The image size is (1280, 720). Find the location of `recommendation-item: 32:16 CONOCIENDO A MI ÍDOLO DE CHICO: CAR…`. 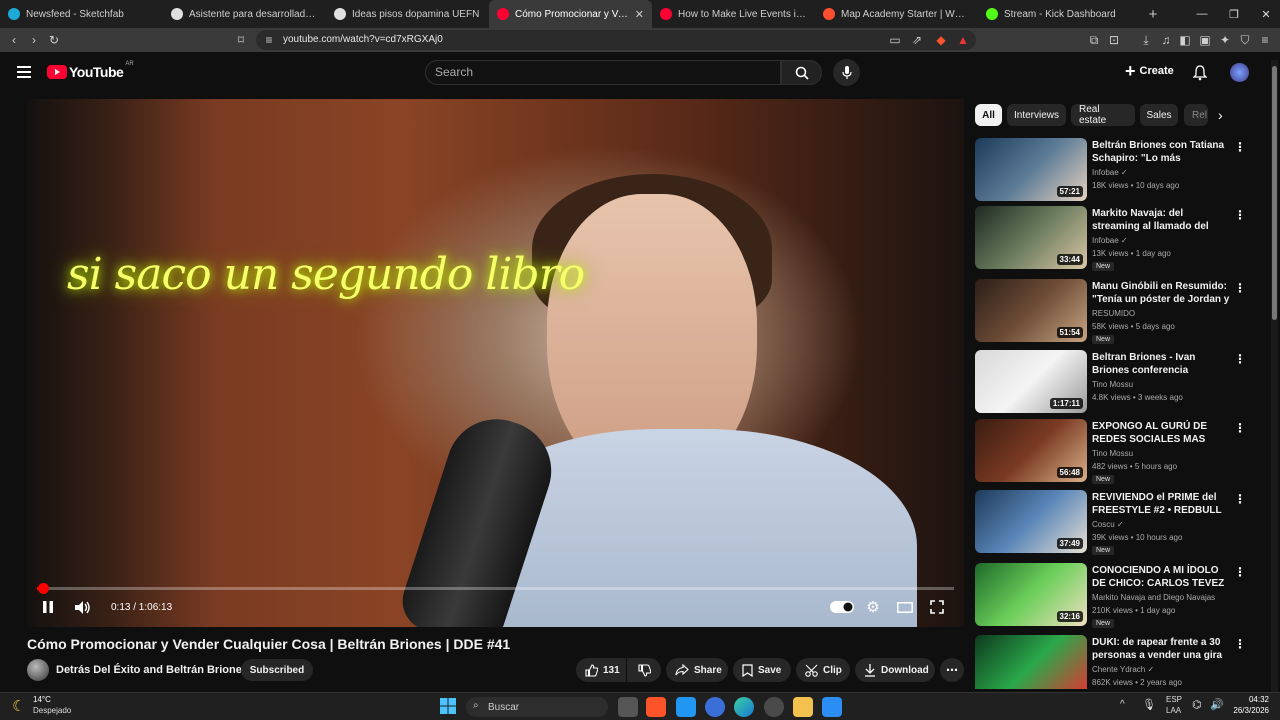

recommendation-item: 32:16 CONOCIENDO A MI ÍDOLO DE CHICO: CAR… is located at coordinates (1115, 595).